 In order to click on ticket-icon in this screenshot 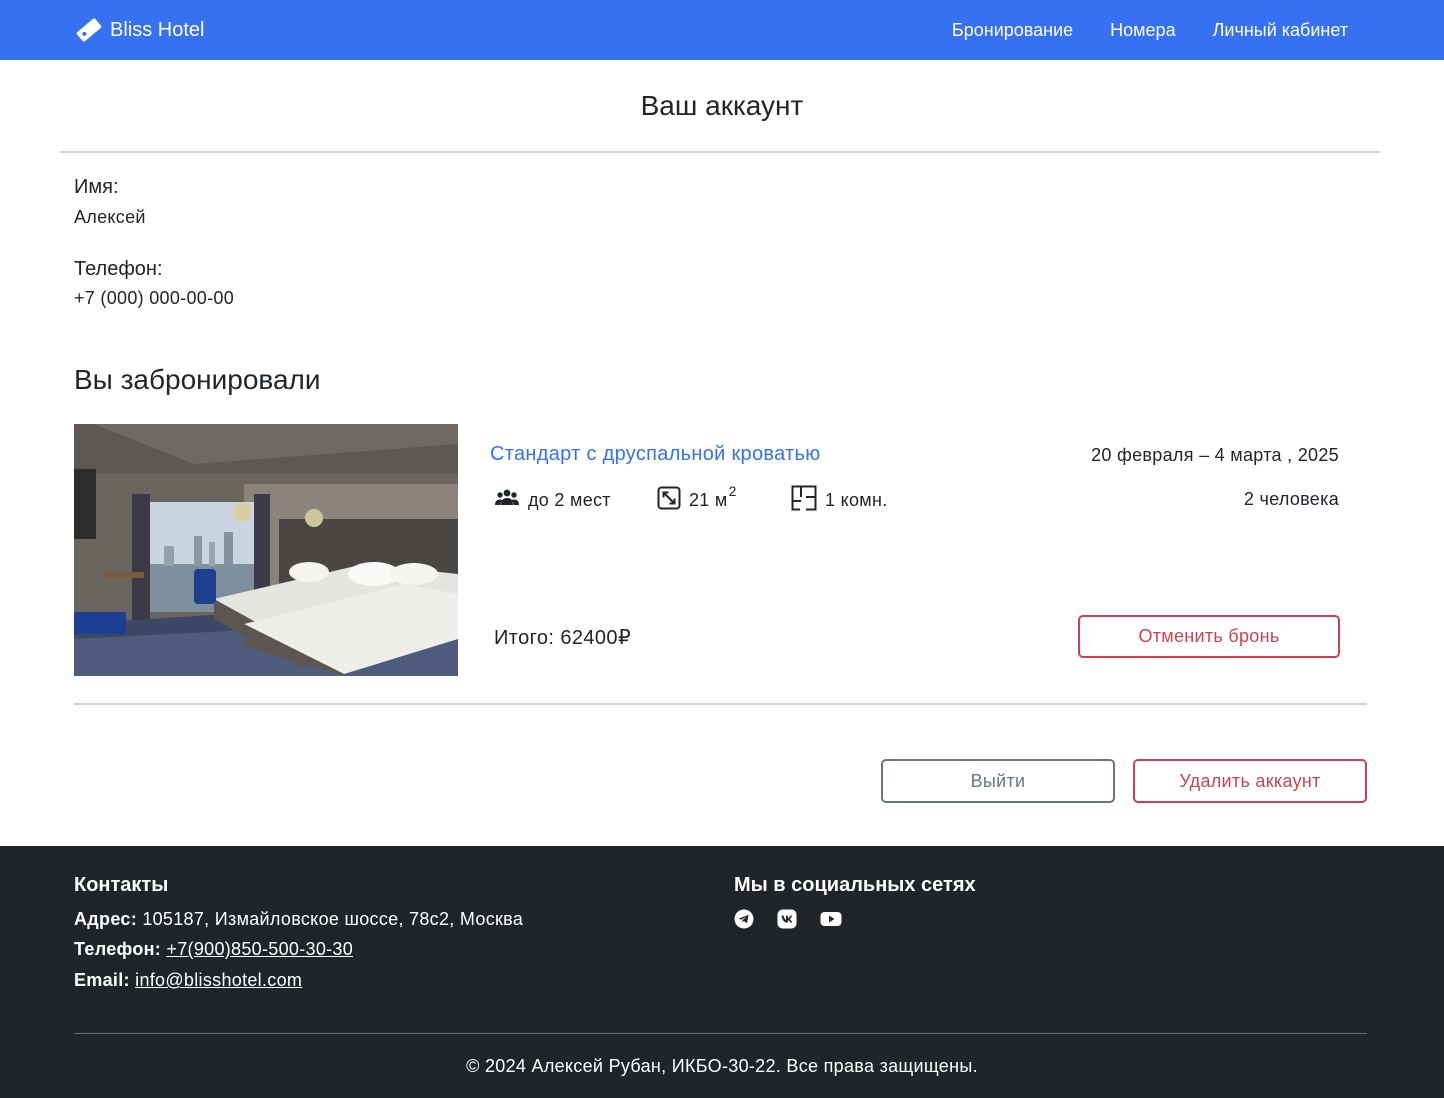, I will do `click(89, 30)`.